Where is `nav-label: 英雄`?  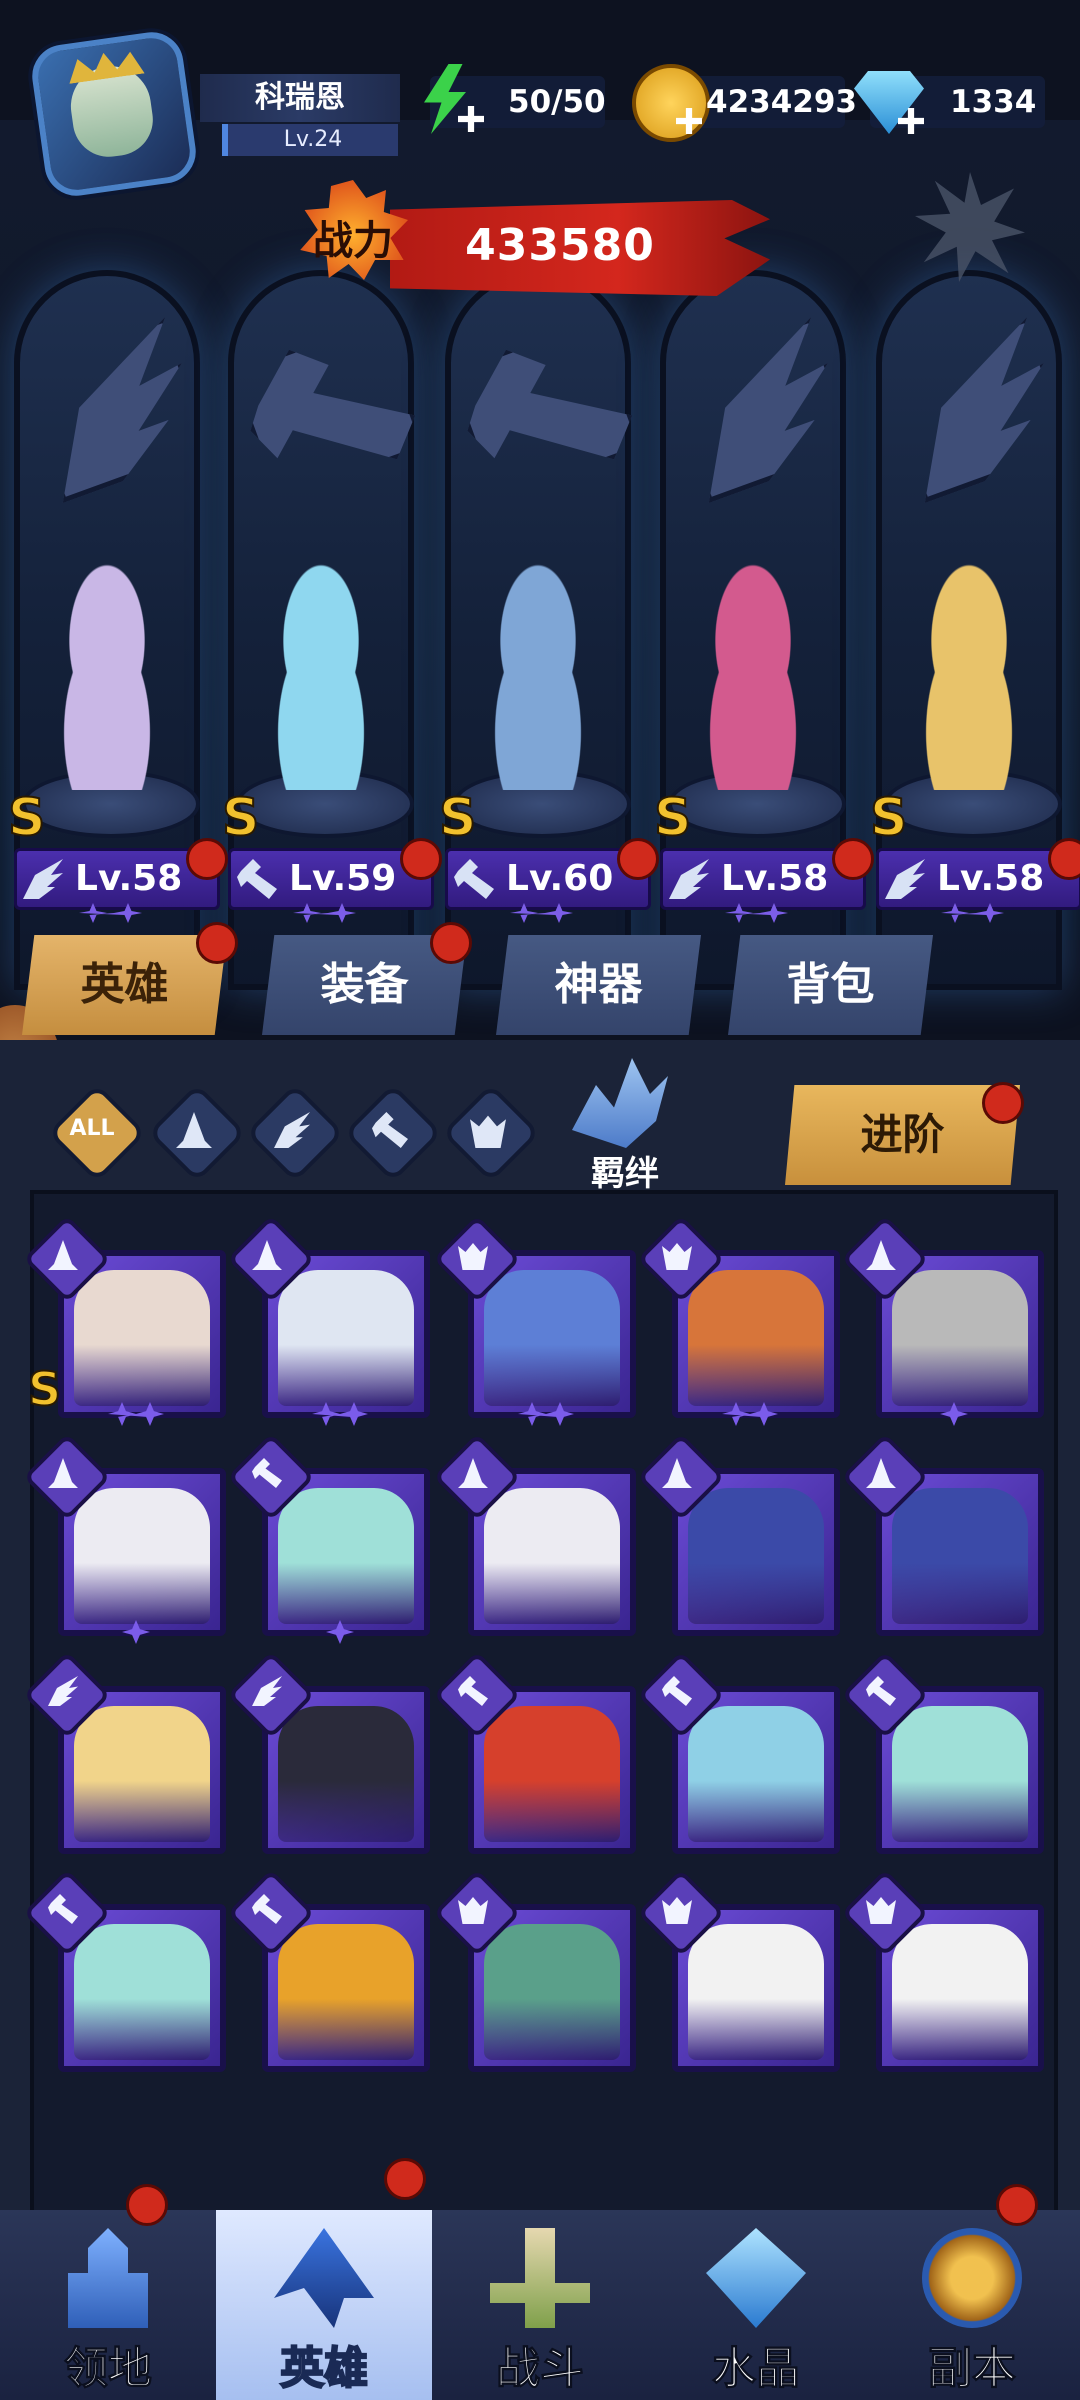
nav-label: 英雄 is located at coordinates (324, 2368).